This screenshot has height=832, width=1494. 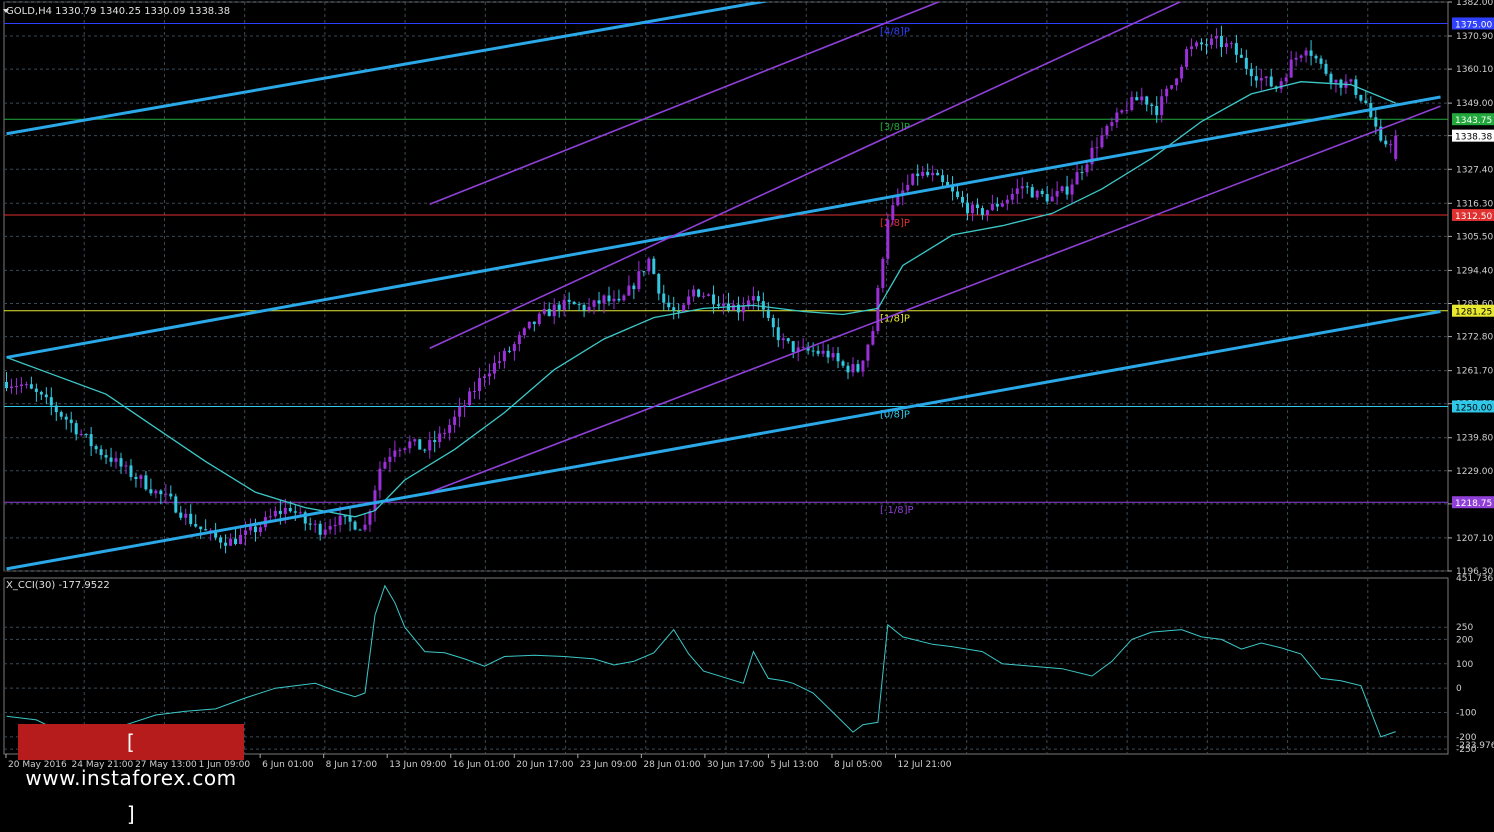 I want to click on x-tick-label: 8 Jul 05:00, so click(x=858, y=765).